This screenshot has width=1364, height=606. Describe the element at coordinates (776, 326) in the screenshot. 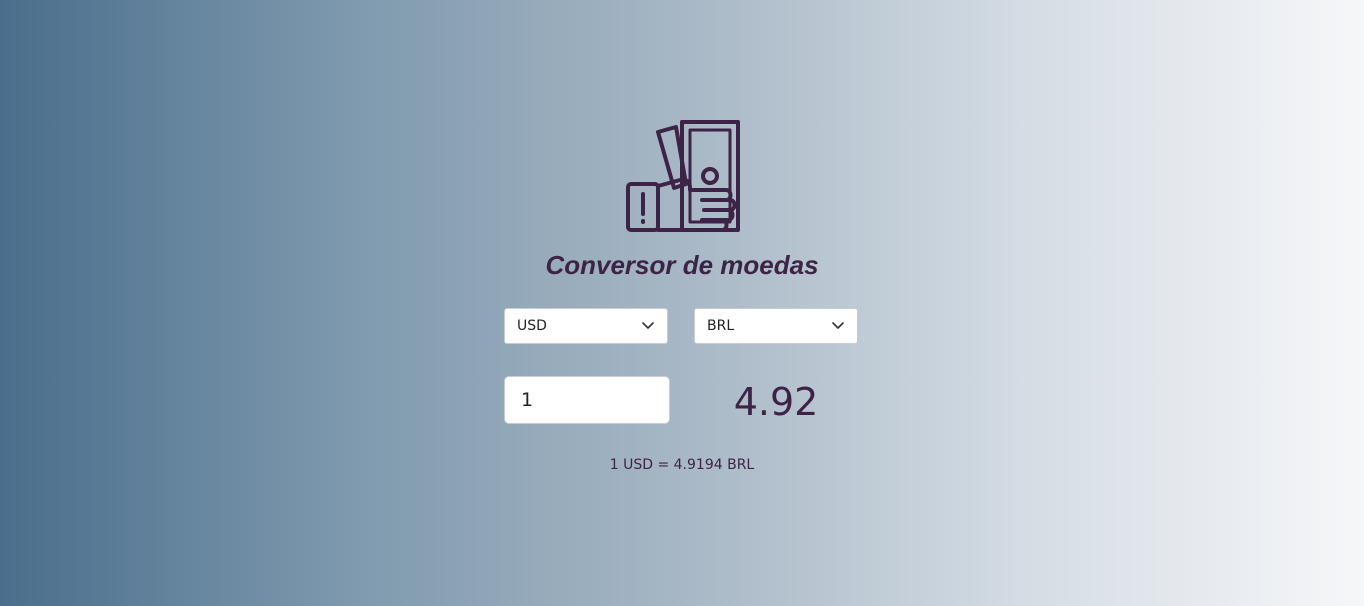

I see `to-currency-select: BRL` at that location.